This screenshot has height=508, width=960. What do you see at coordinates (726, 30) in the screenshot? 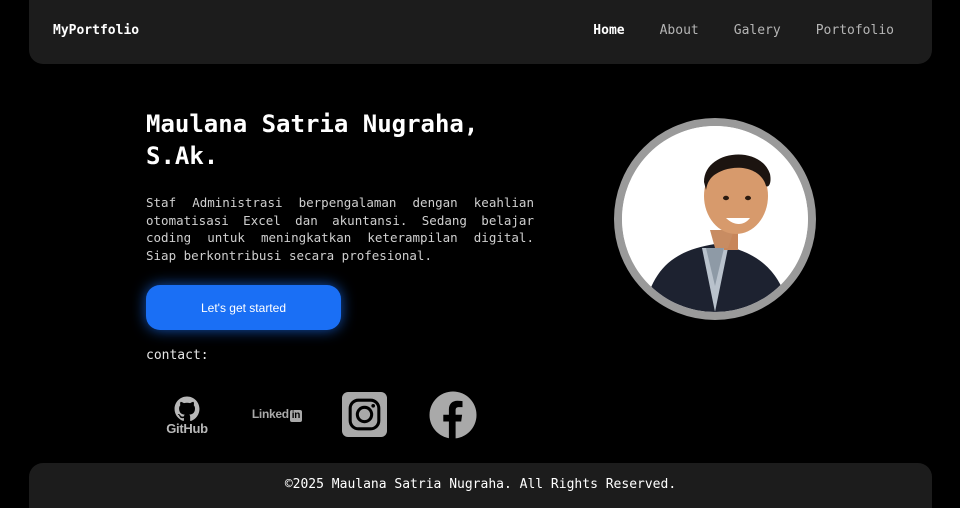
I see `nav-links: Home About Galery Portofolio` at bounding box center [726, 30].